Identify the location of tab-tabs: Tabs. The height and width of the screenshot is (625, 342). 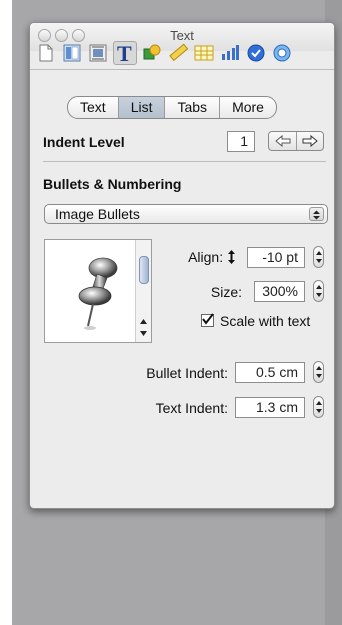
(193, 107).